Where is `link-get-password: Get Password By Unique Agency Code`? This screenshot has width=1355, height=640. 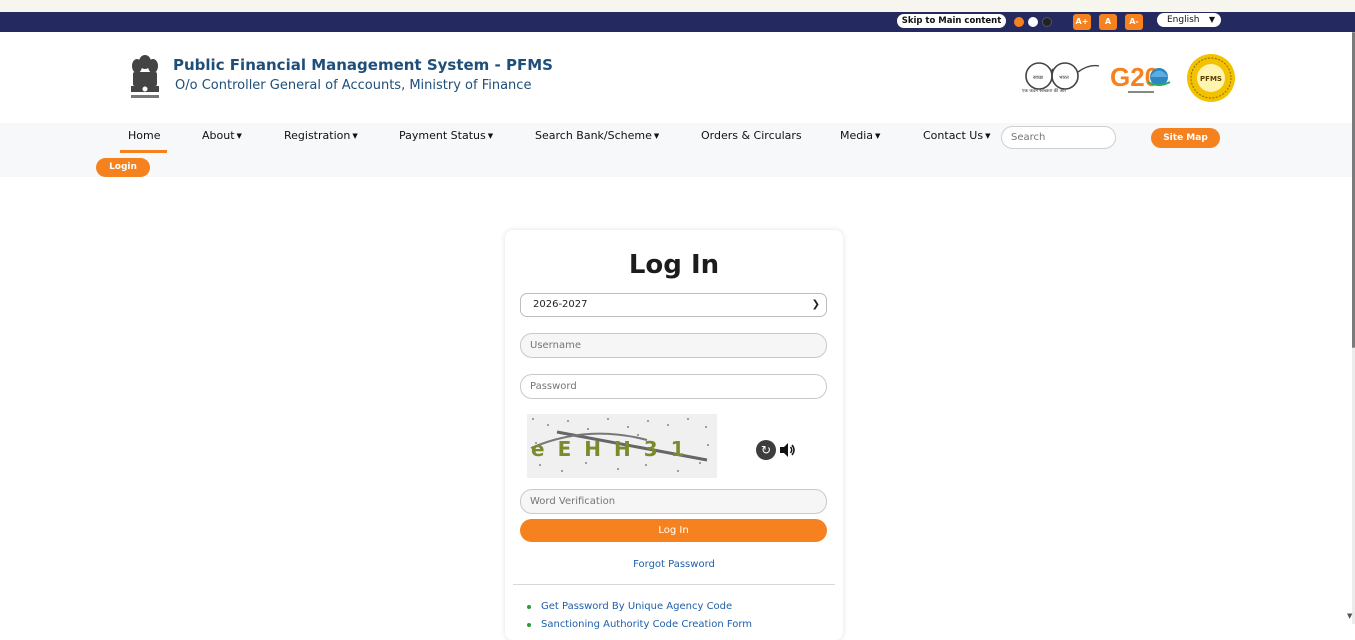
link-get-password: Get Password By Unique Agency Code is located at coordinates (636, 606).